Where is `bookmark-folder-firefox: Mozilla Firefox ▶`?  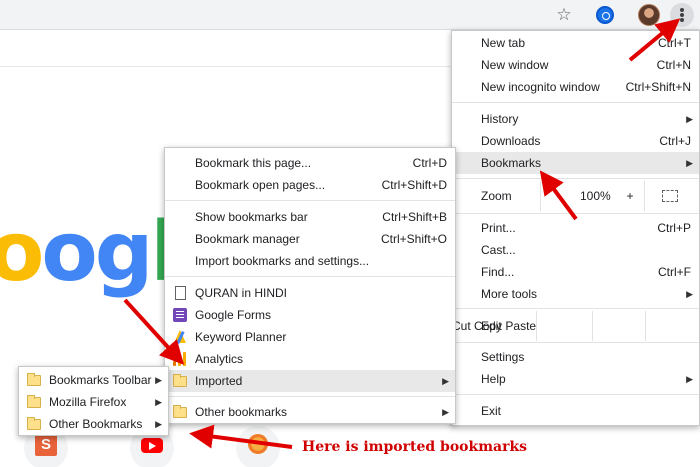 bookmark-folder-firefox: Mozilla Firefox ▶ is located at coordinates (93, 402).